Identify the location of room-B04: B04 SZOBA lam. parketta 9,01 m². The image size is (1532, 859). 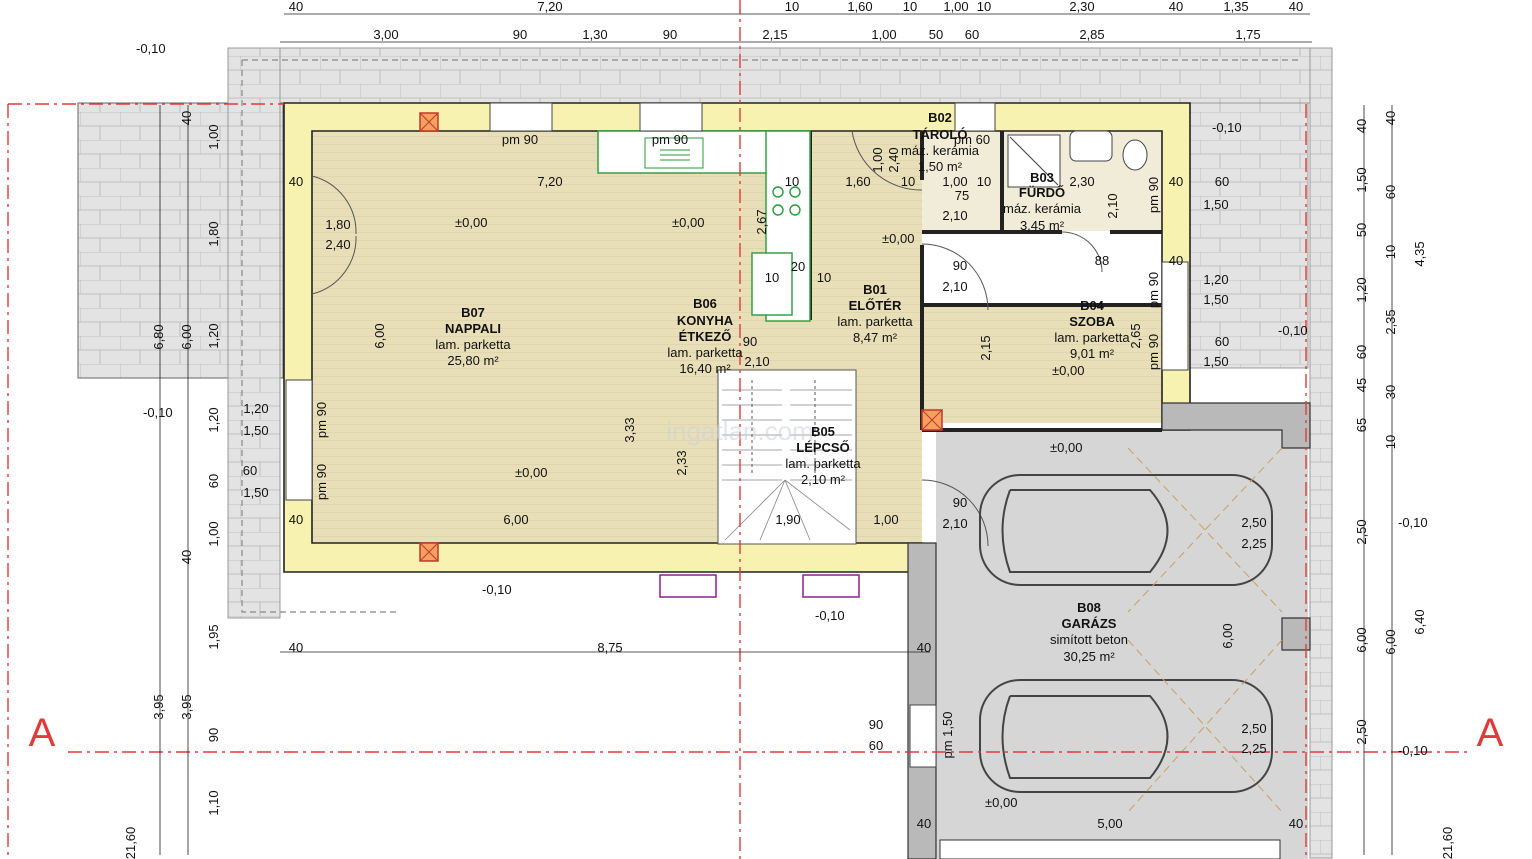
(1092, 329).